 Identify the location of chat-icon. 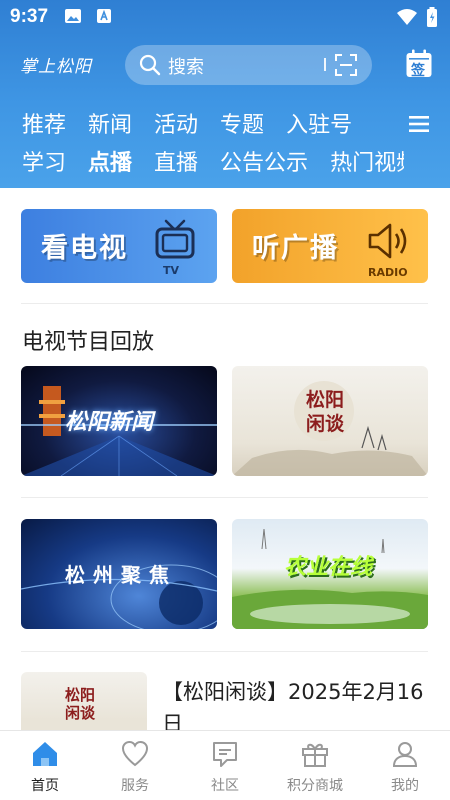
(225, 754).